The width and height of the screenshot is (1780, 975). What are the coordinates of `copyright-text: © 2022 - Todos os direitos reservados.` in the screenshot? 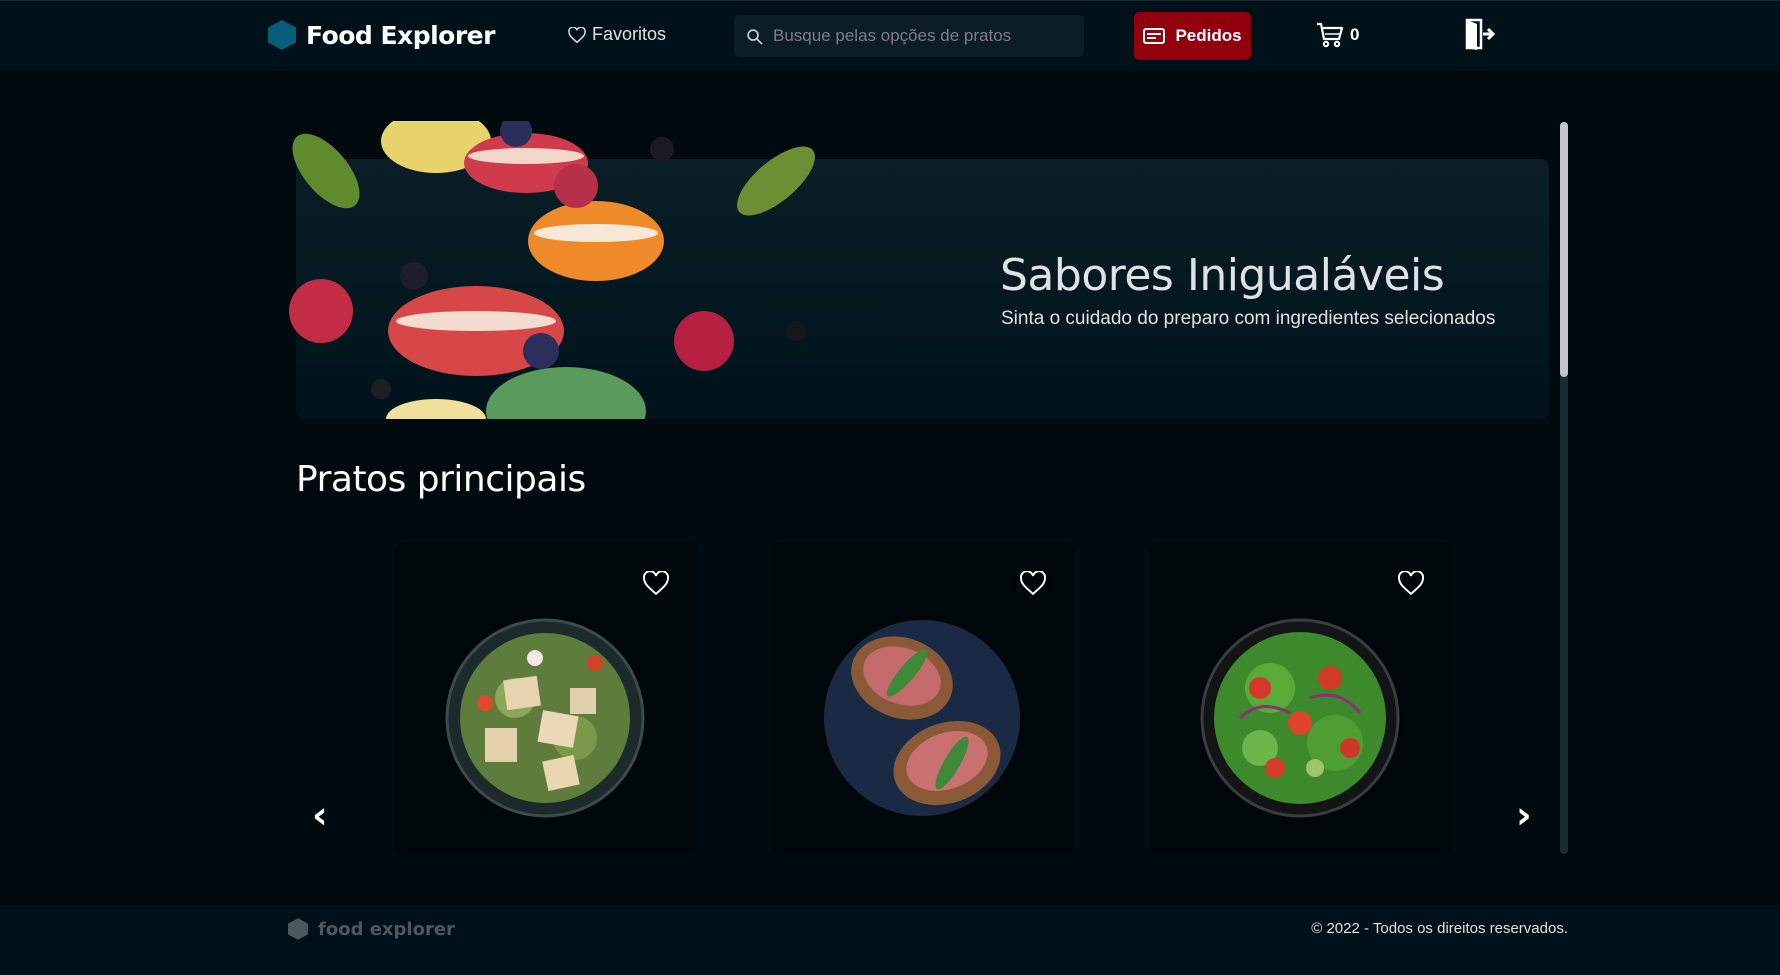 It's located at (1439, 928).